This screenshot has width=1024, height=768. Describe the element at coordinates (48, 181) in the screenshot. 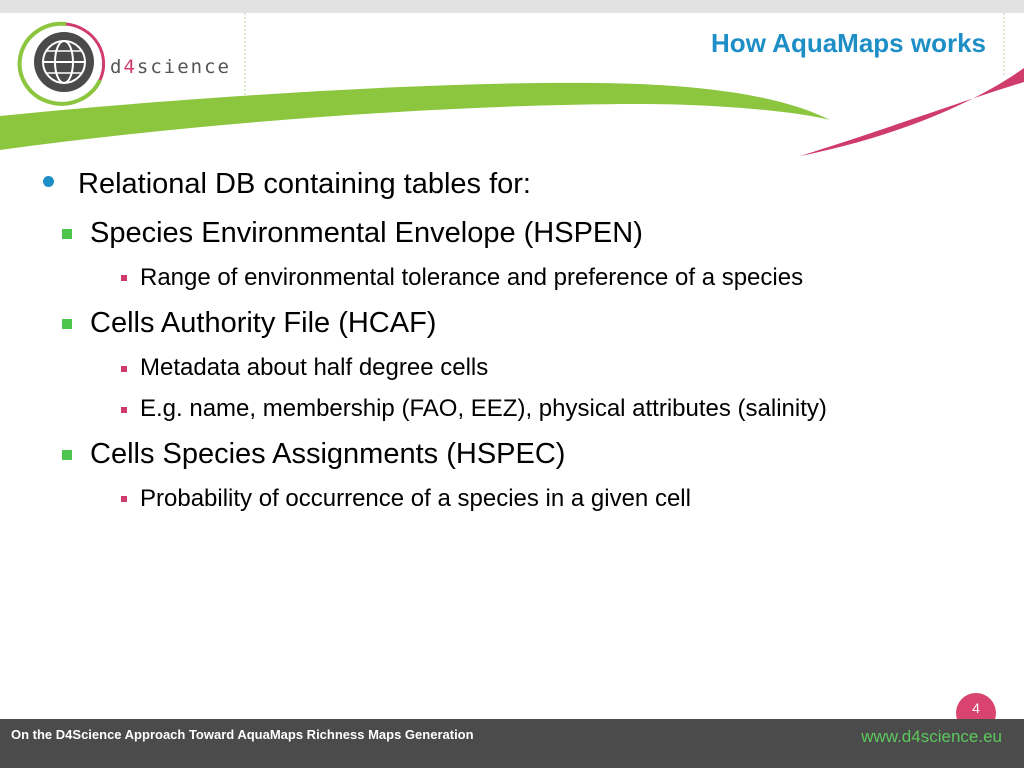

I see `bullet-dot-icon` at that location.